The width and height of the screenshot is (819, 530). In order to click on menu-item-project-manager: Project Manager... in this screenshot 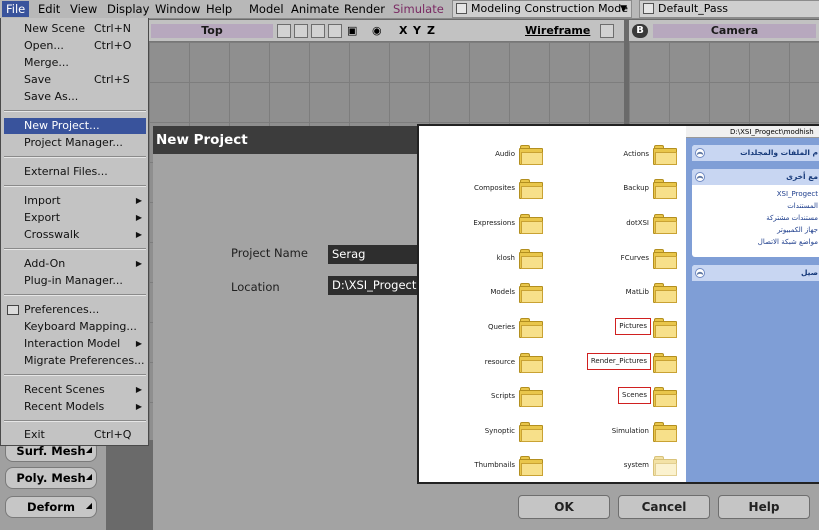, I will do `click(75, 143)`.